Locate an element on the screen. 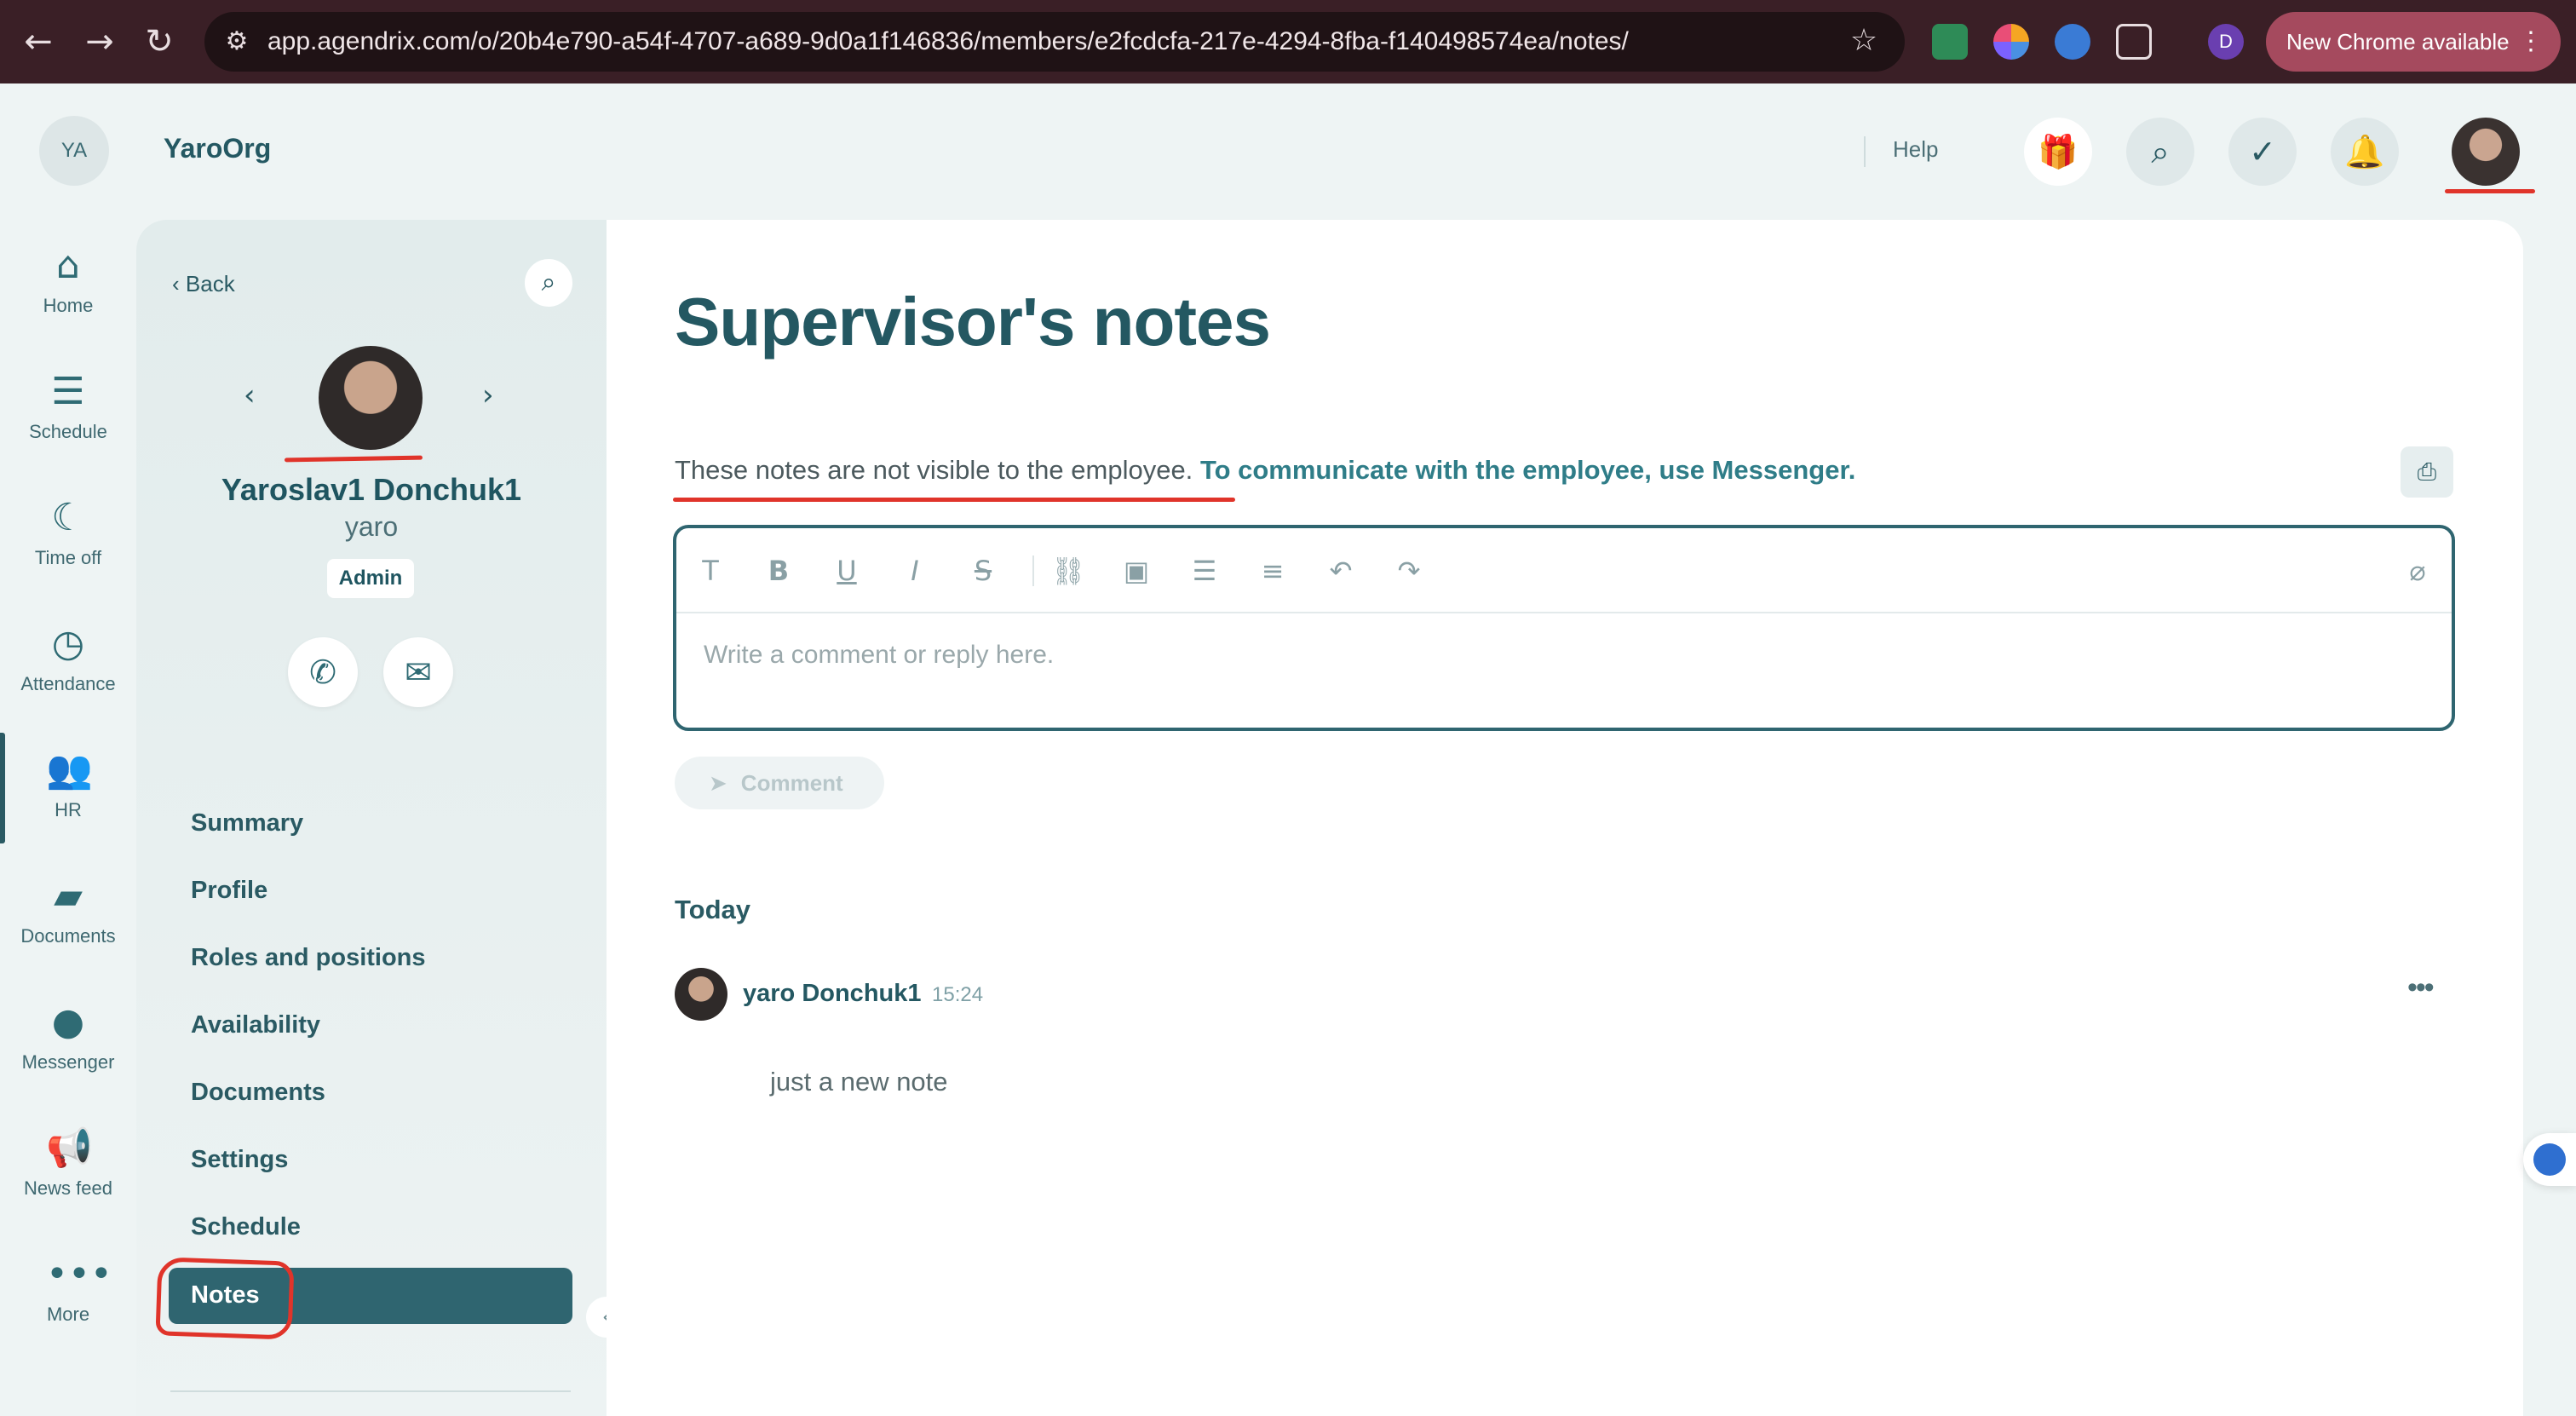  help-link: Help is located at coordinates (1916, 149).